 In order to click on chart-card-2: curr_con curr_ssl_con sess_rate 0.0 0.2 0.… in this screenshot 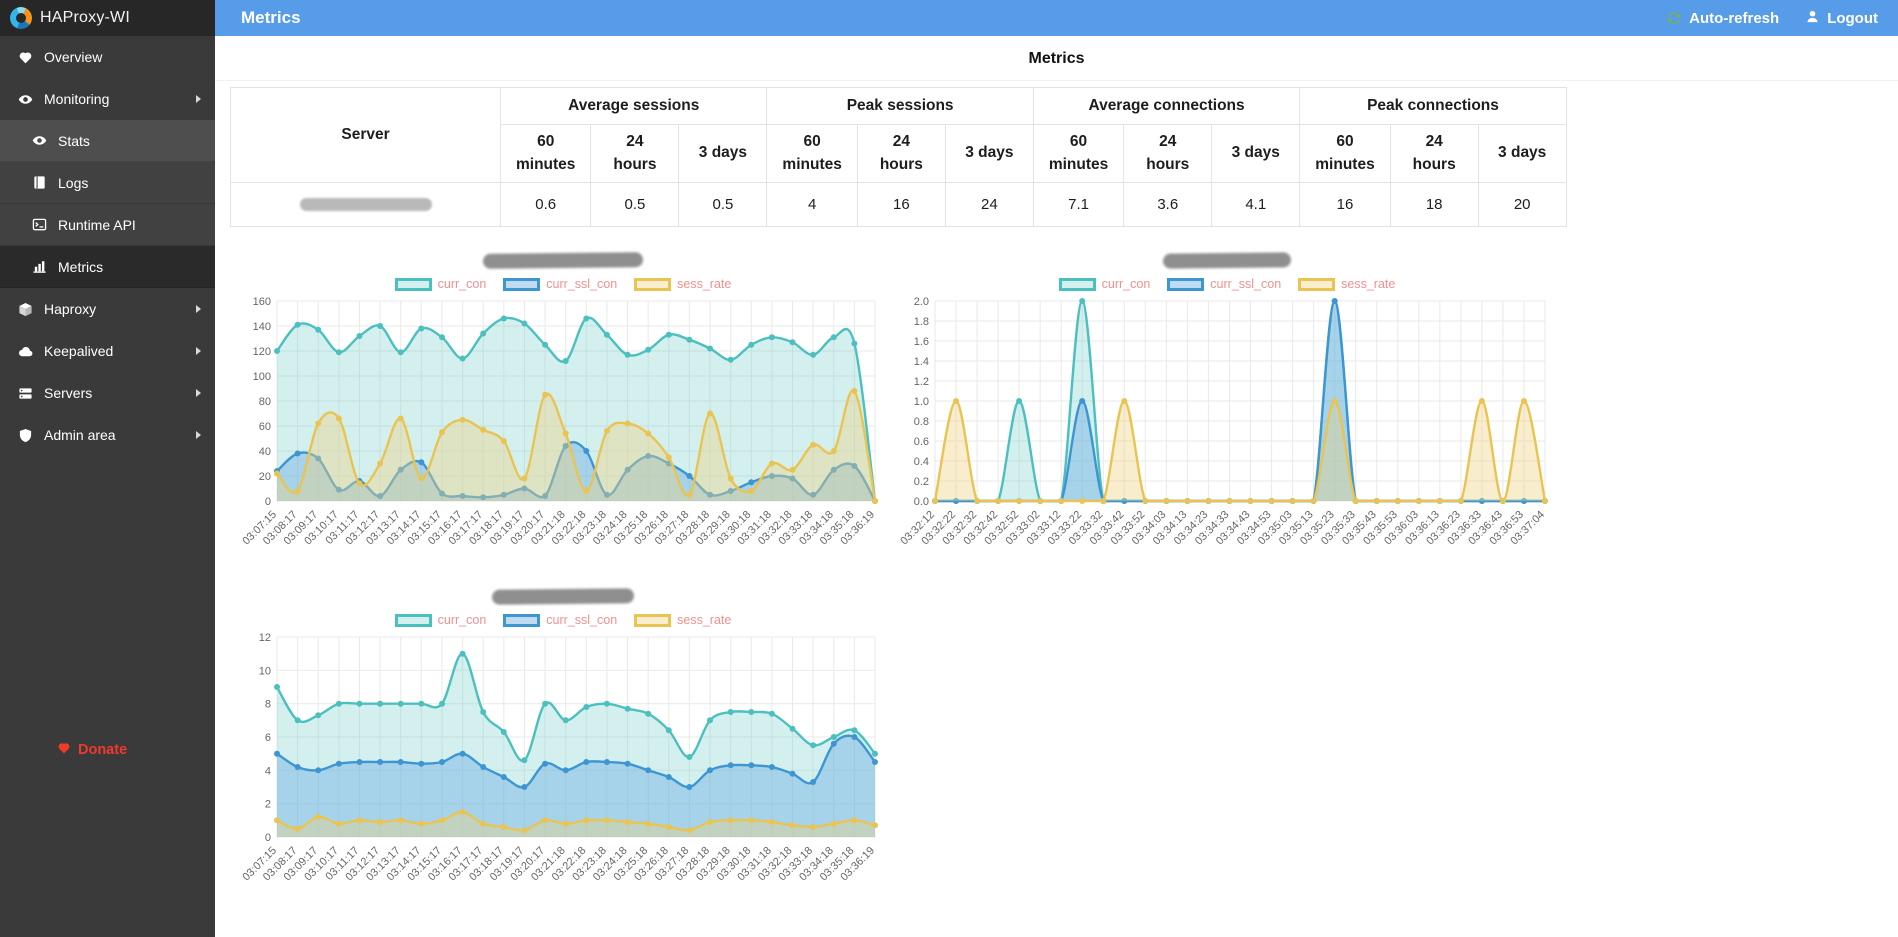, I will do `click(1227, 408)`.